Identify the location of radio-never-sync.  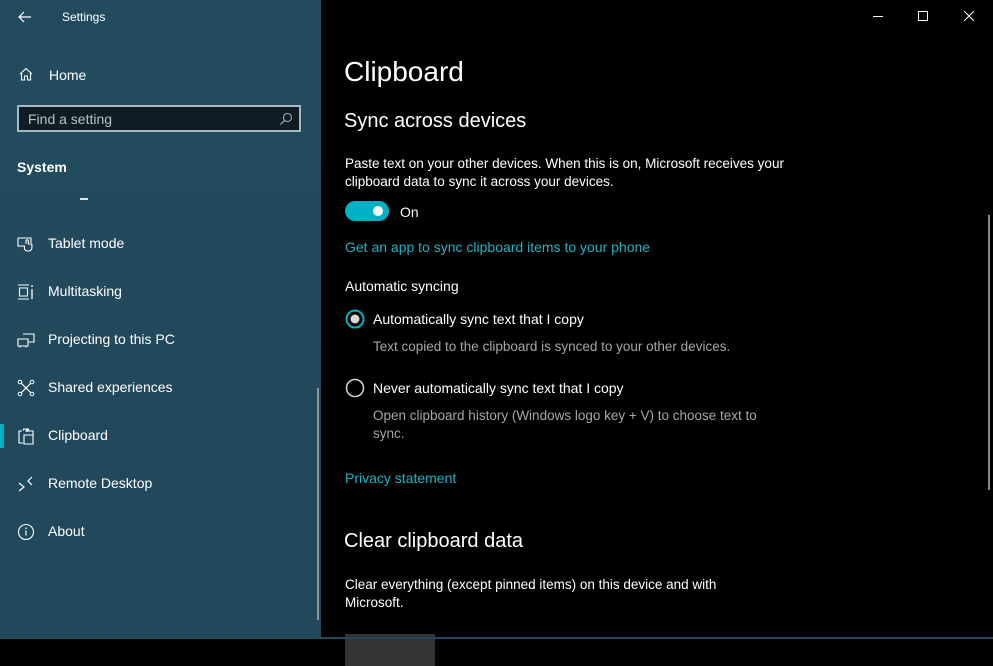
(355, 388).